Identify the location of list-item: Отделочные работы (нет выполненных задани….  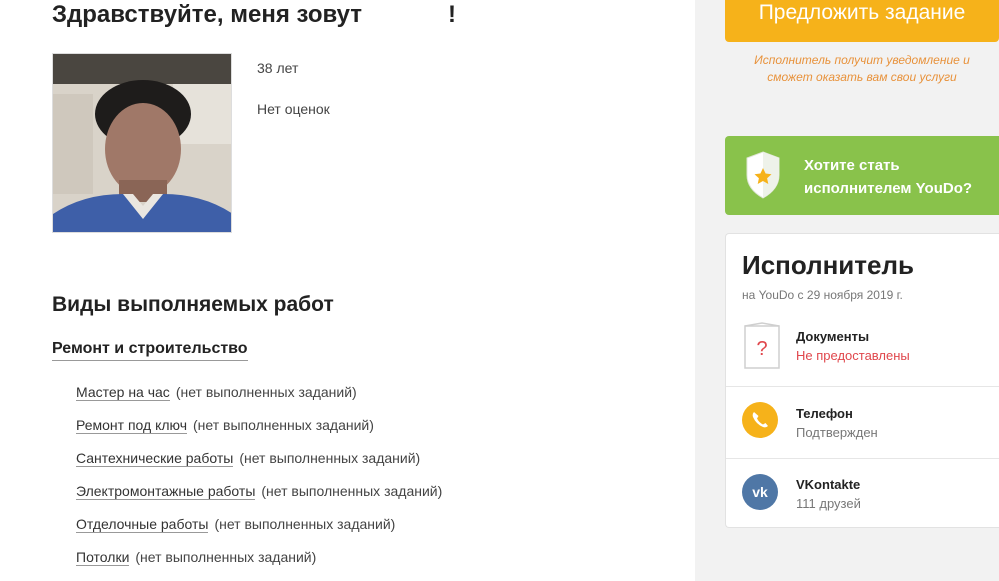
(259, 530).